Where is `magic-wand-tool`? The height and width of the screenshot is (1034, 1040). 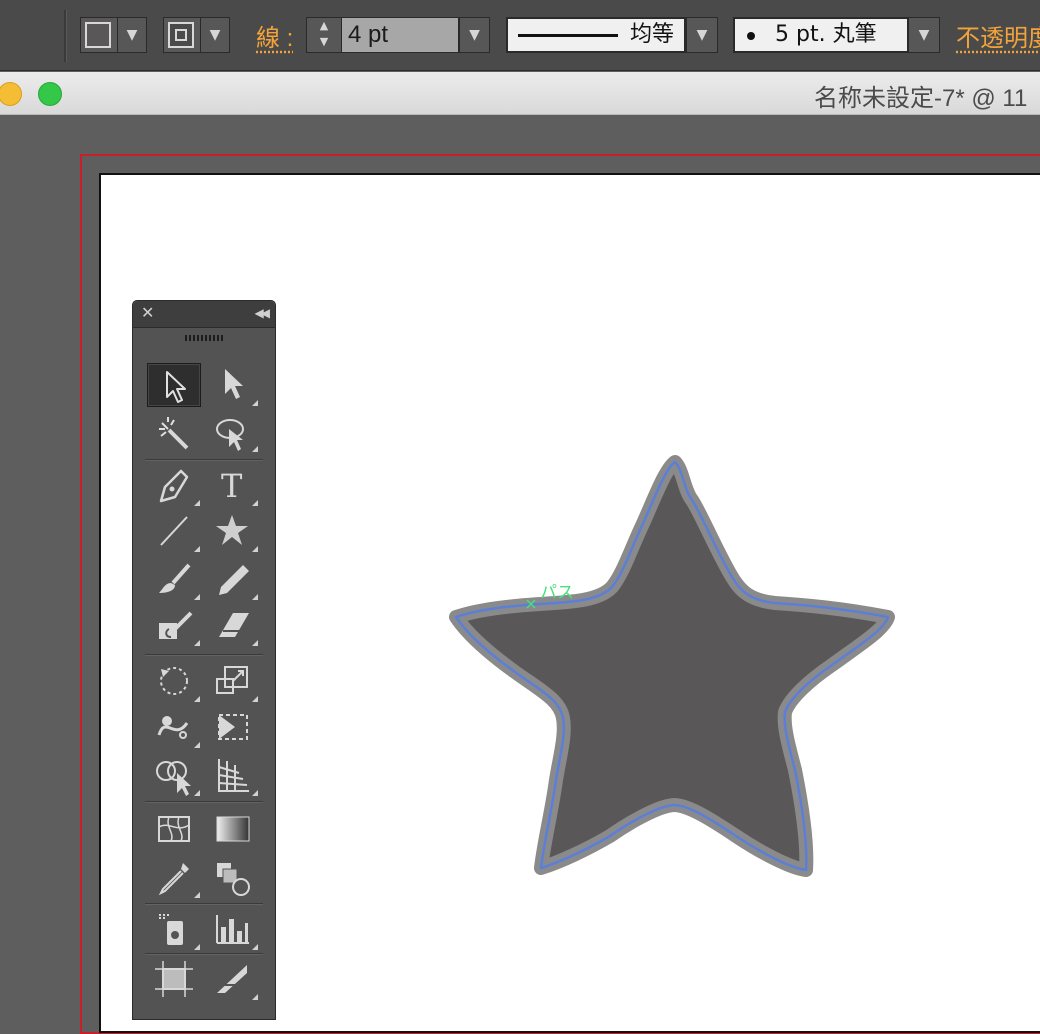 magic-wand-tool is located at coordinates (174, 431).